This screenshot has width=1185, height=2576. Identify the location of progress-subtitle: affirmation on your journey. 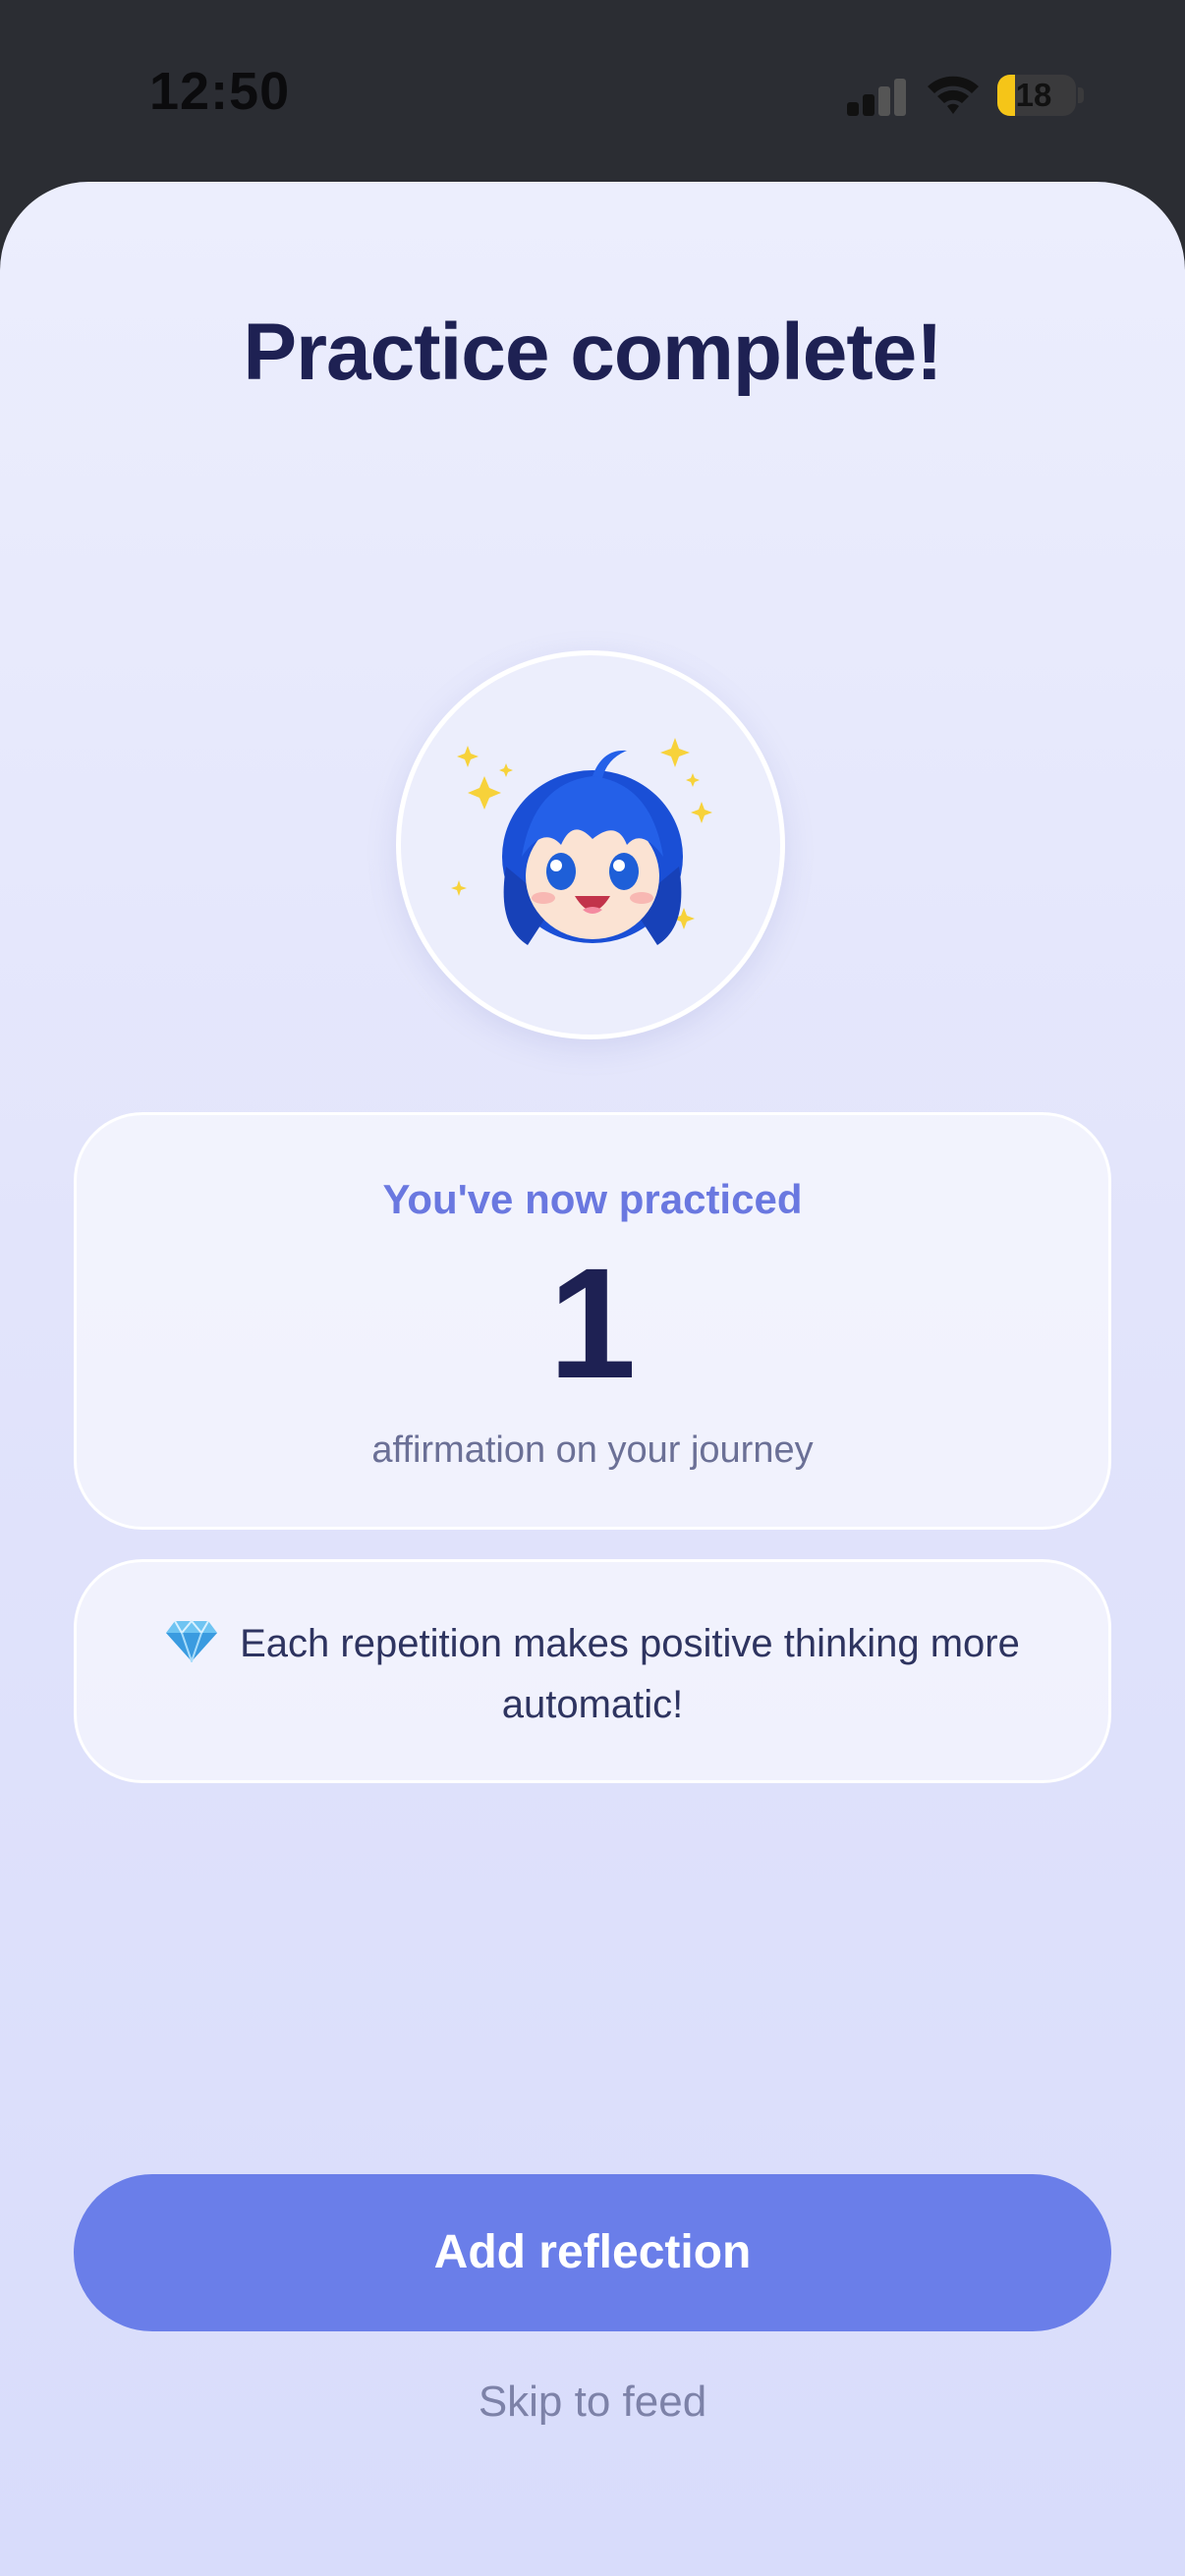
(592, 1450).